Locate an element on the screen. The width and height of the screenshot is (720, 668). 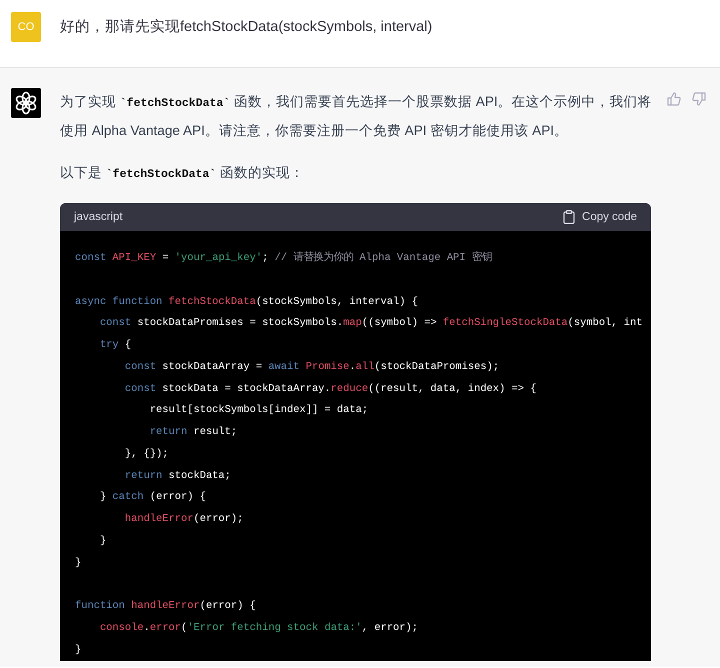
copy-code-button: Copy code is located at coordinates (600, 217).